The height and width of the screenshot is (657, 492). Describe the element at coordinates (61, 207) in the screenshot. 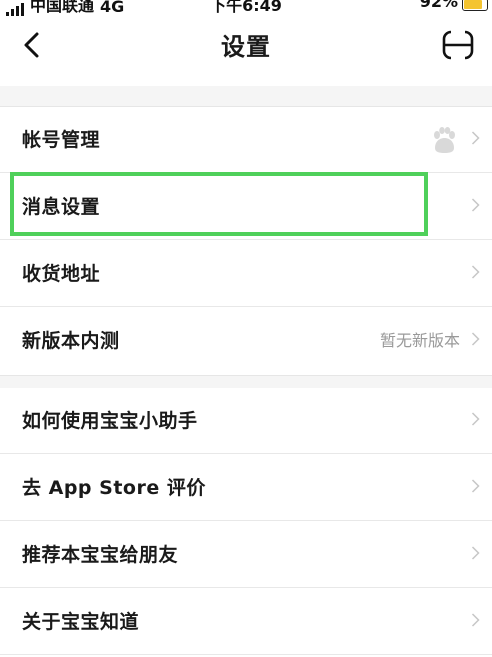

I see `row-label: 消息设置` at that location.